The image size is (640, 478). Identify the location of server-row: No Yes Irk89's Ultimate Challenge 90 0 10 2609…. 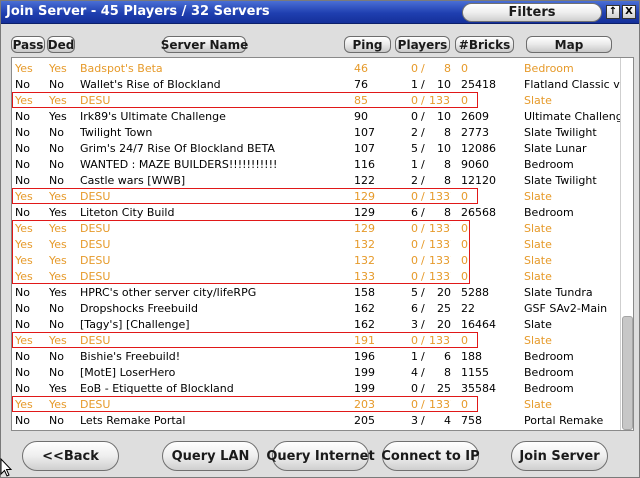
(321, 116).